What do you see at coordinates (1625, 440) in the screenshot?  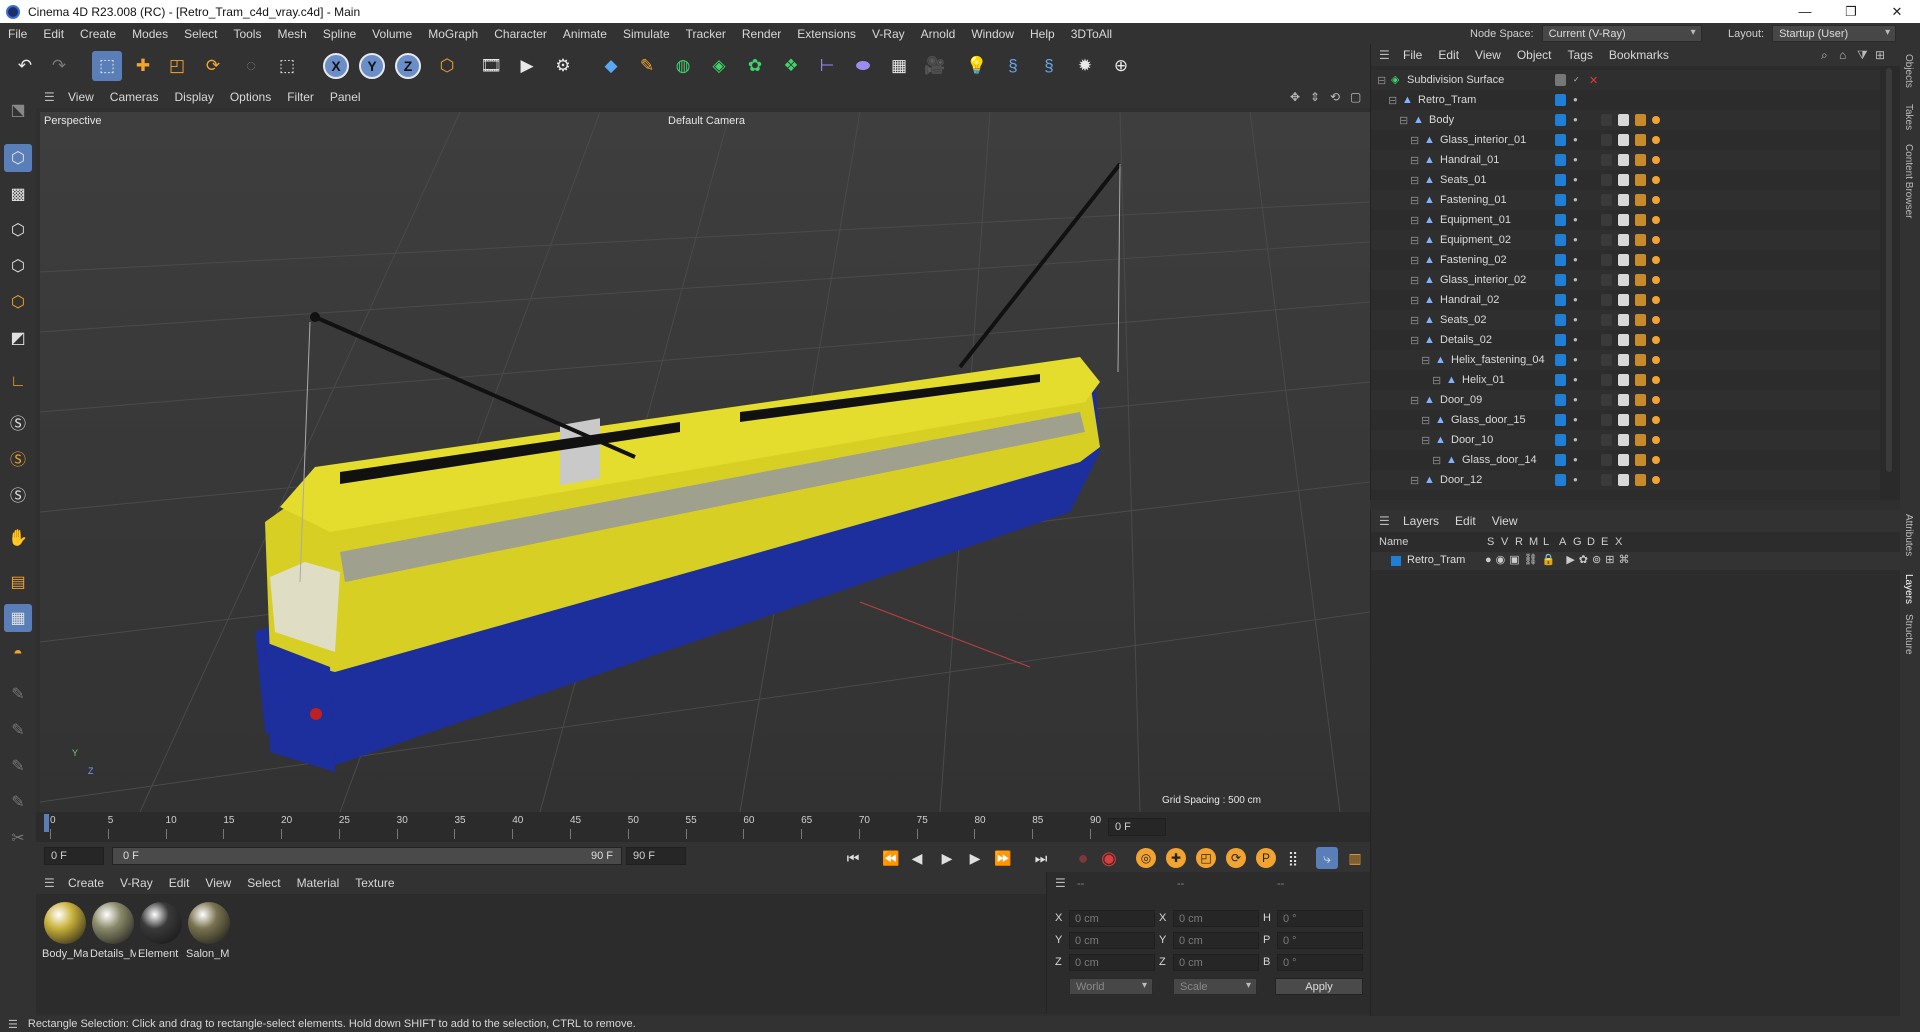 I see `object-row: ⊟ ▲ Door_10 ●` at bounding box center [1625, 440].